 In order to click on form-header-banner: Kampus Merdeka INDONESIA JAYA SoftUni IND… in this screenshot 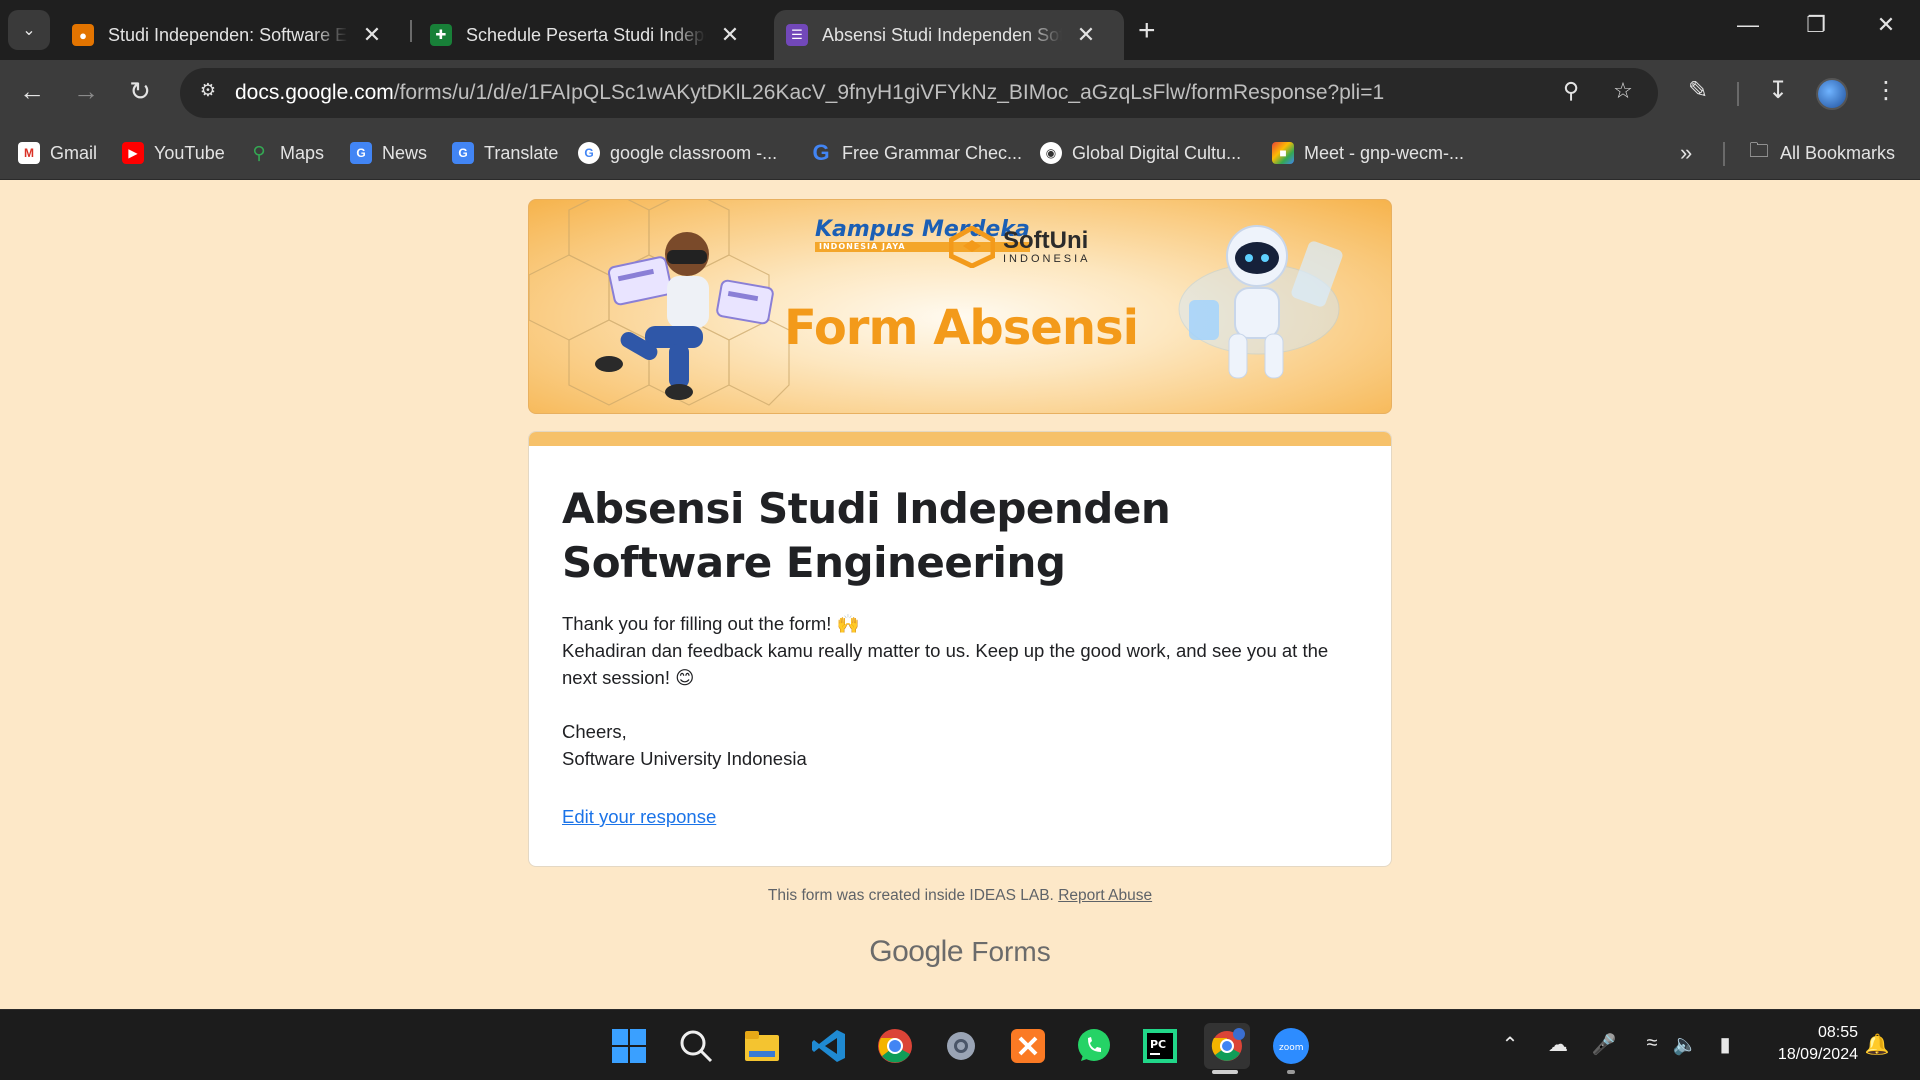, I will do `click(960, 306)`.